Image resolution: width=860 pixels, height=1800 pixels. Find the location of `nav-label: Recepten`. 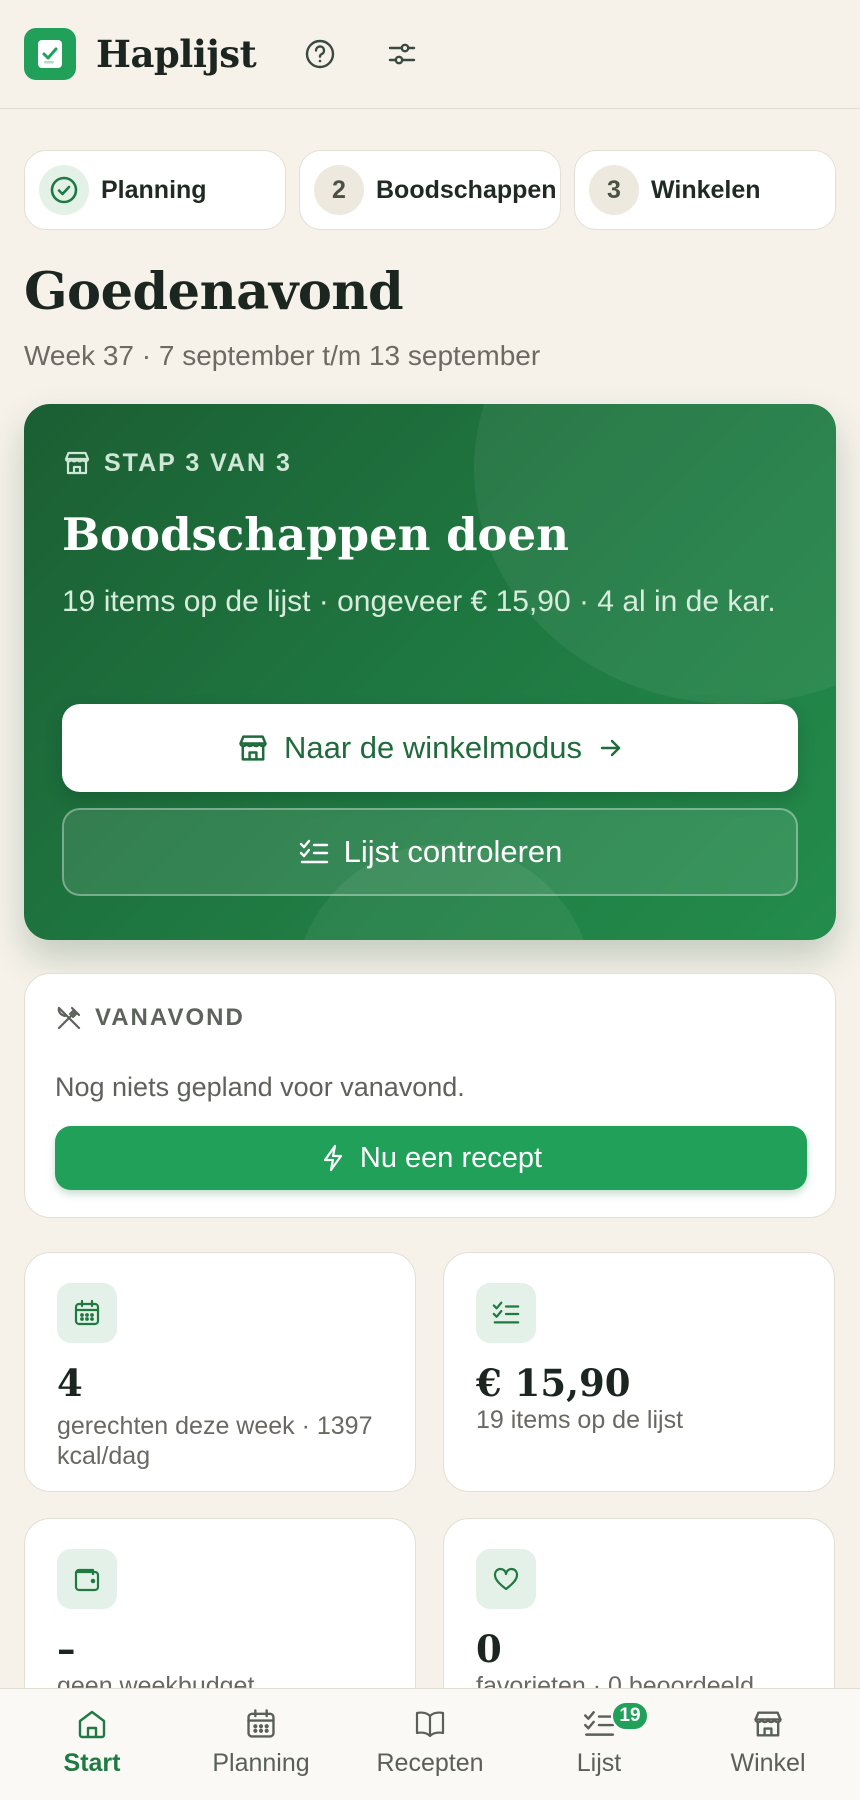

nav-label: Recepten is located at coordinates (430, 1763).